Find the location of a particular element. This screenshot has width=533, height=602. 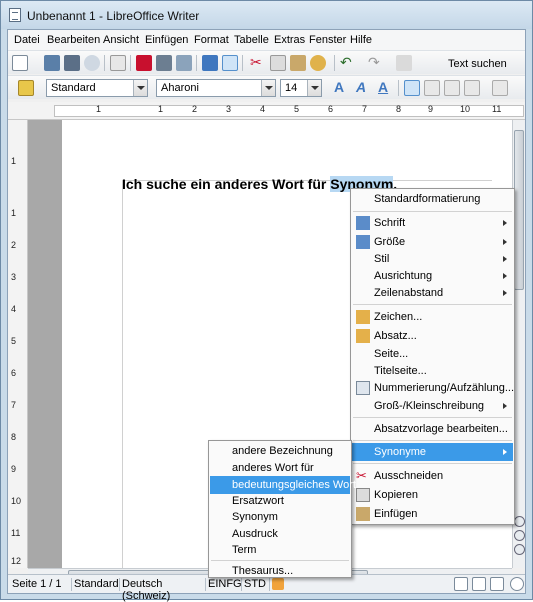

status-language: Deutsch (Schweiz) is located at coordinates (164, 590).